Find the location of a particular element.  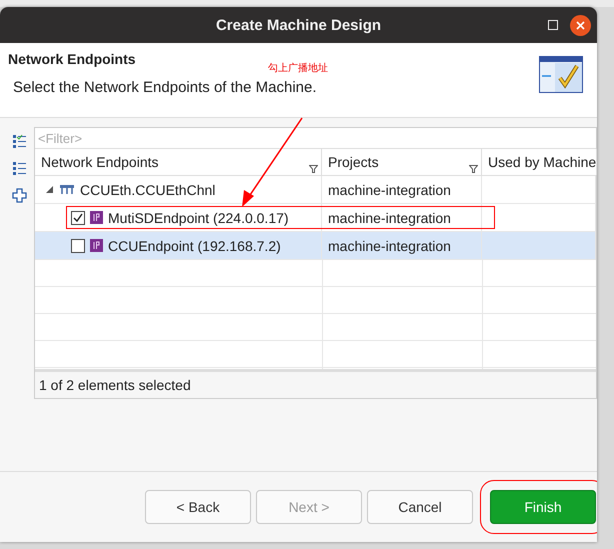

status-text: 1 of 2 elements selected is located at coordinates (315, 383).